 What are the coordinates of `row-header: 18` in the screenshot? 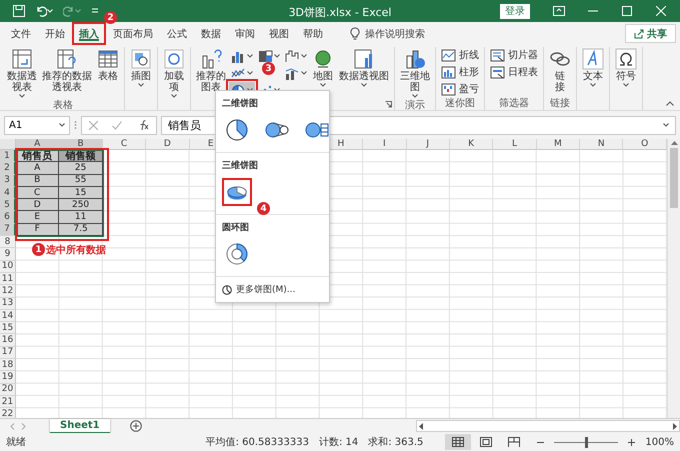 It's located at (8, 365).